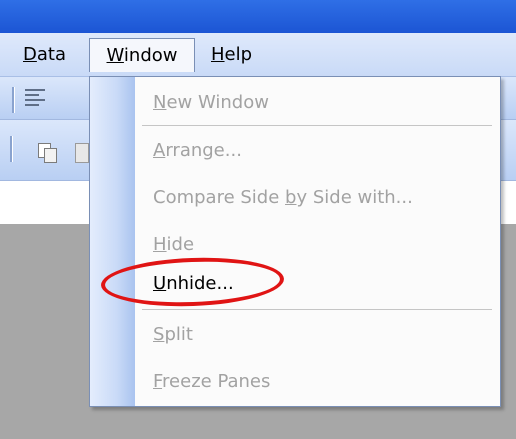 This screenshot has height=439, width=516. I want to click on menu-item-mnemonic: A, so click(159, 150).